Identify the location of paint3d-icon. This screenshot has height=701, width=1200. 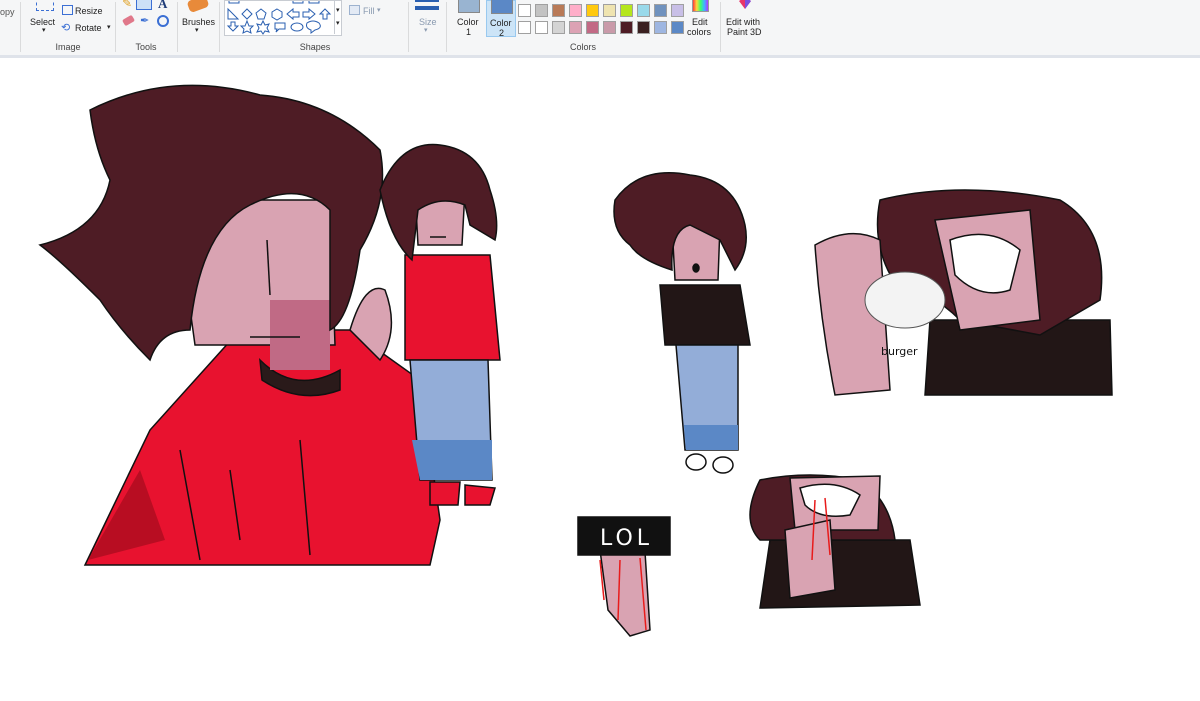
(745, 4).